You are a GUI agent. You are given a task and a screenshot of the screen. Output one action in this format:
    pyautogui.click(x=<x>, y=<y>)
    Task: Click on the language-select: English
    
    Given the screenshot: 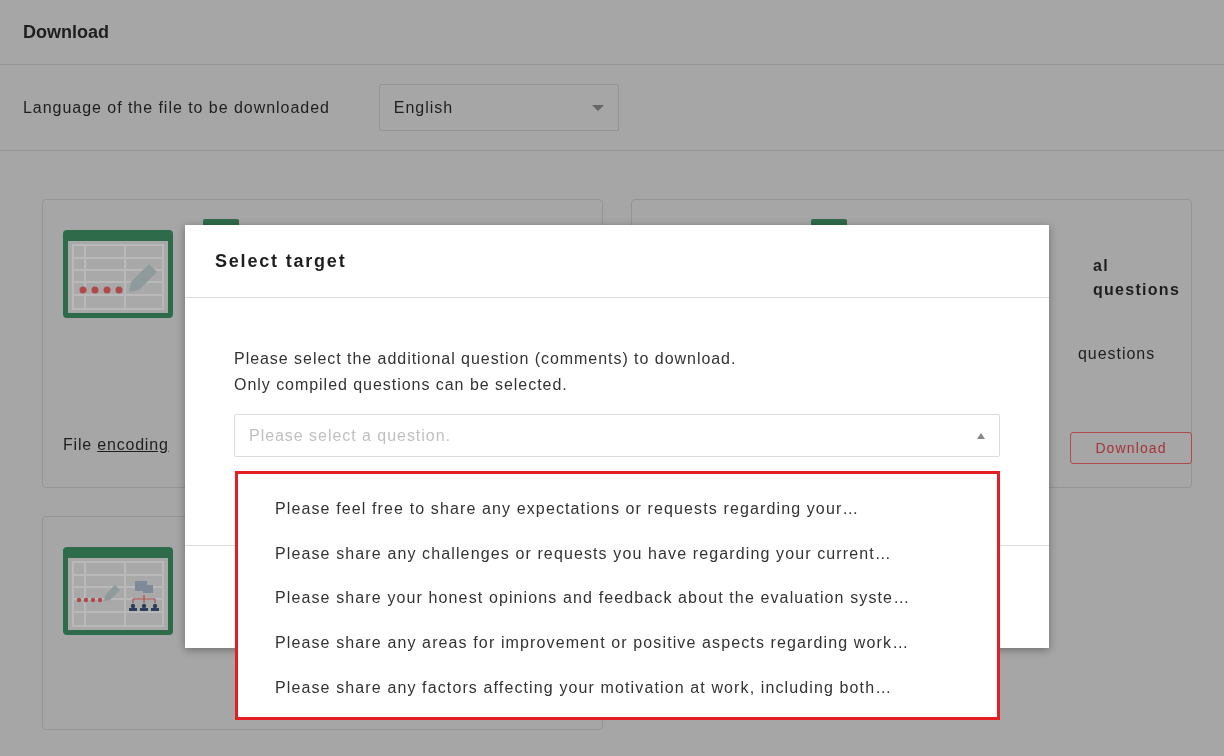 What is the action you would take?
    pyautogui.click(x=498, y=107)
    